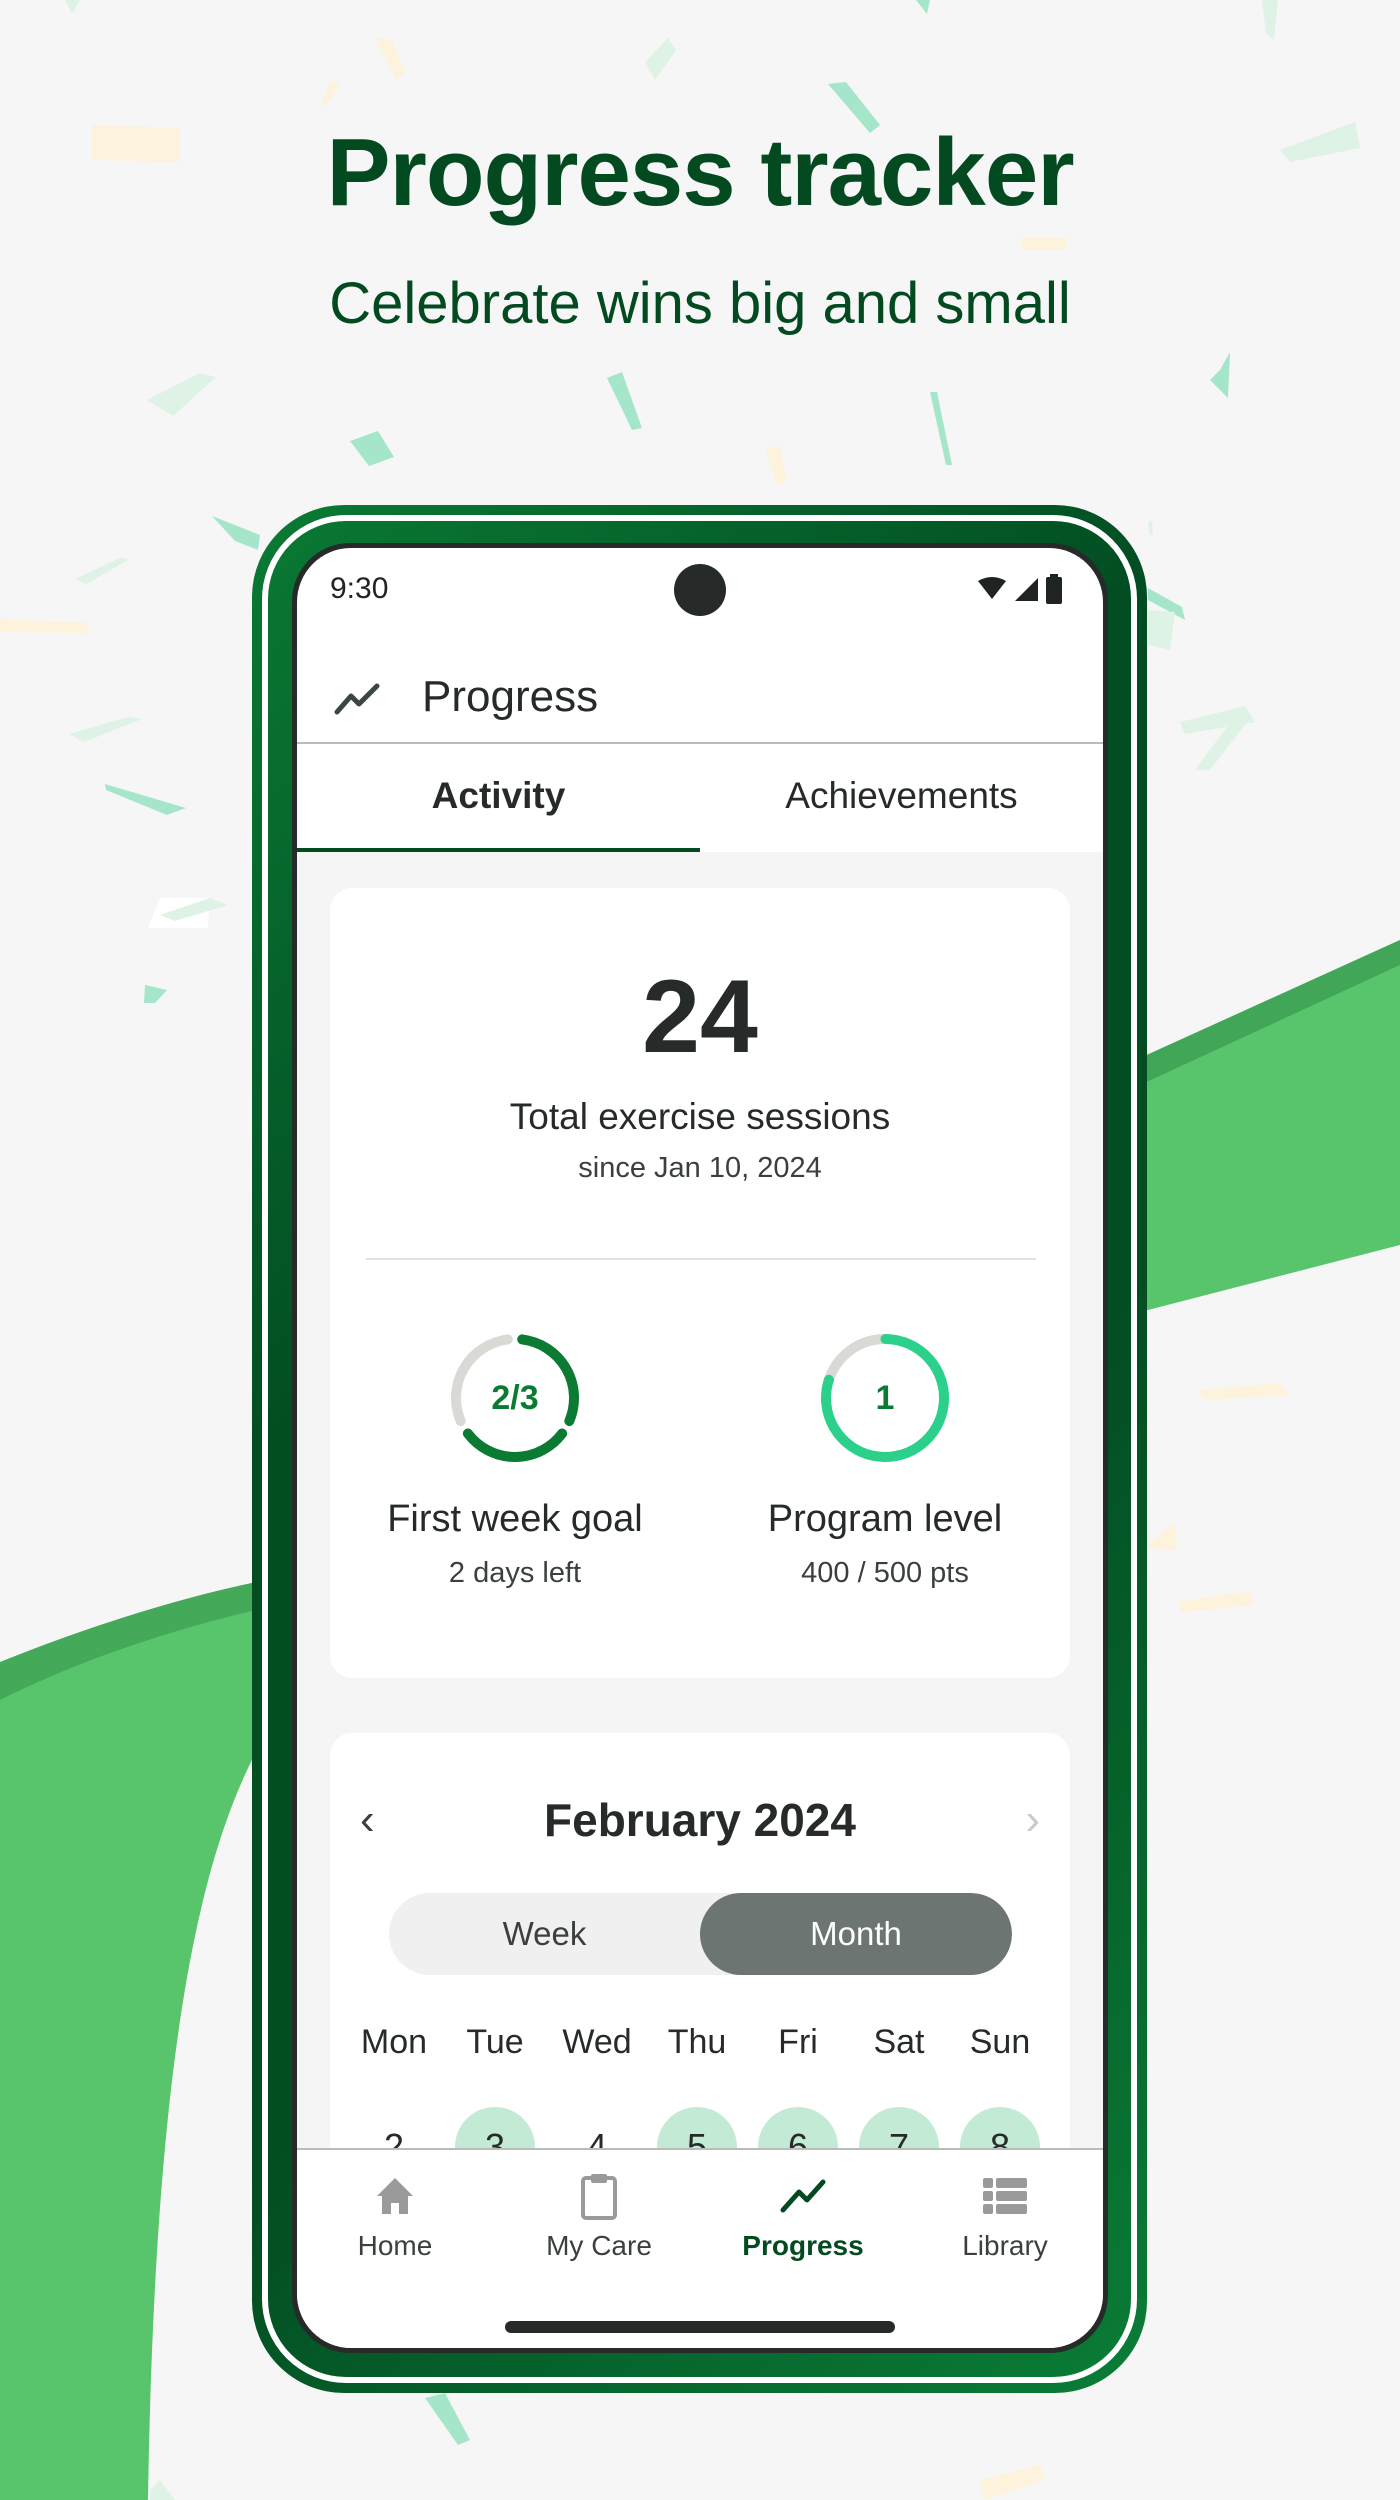 This screenshot has height=2500, width=1400. I want to click on card-divider, so click(701, 1259).